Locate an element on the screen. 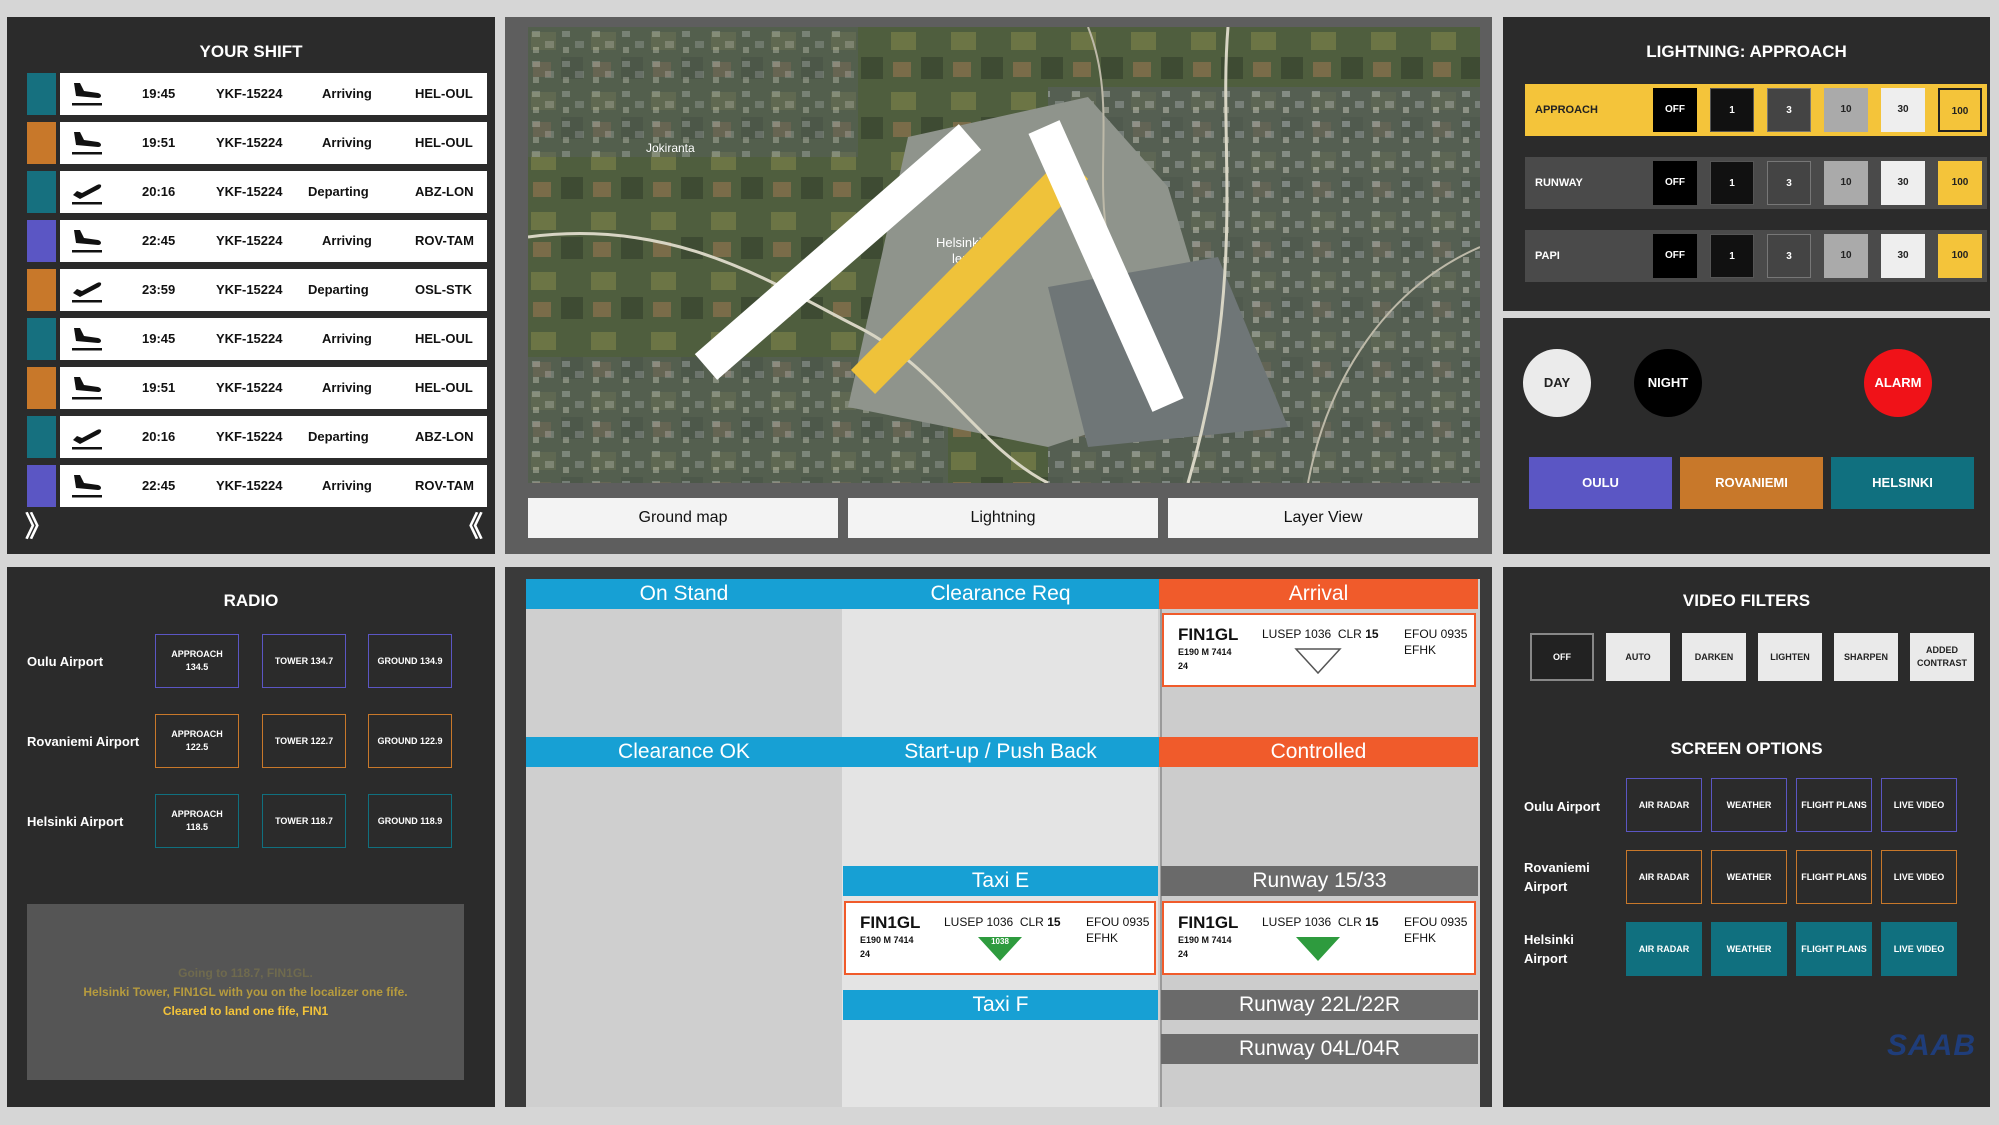  header-on-stand: On Stand is located at coordinates (684, 594).